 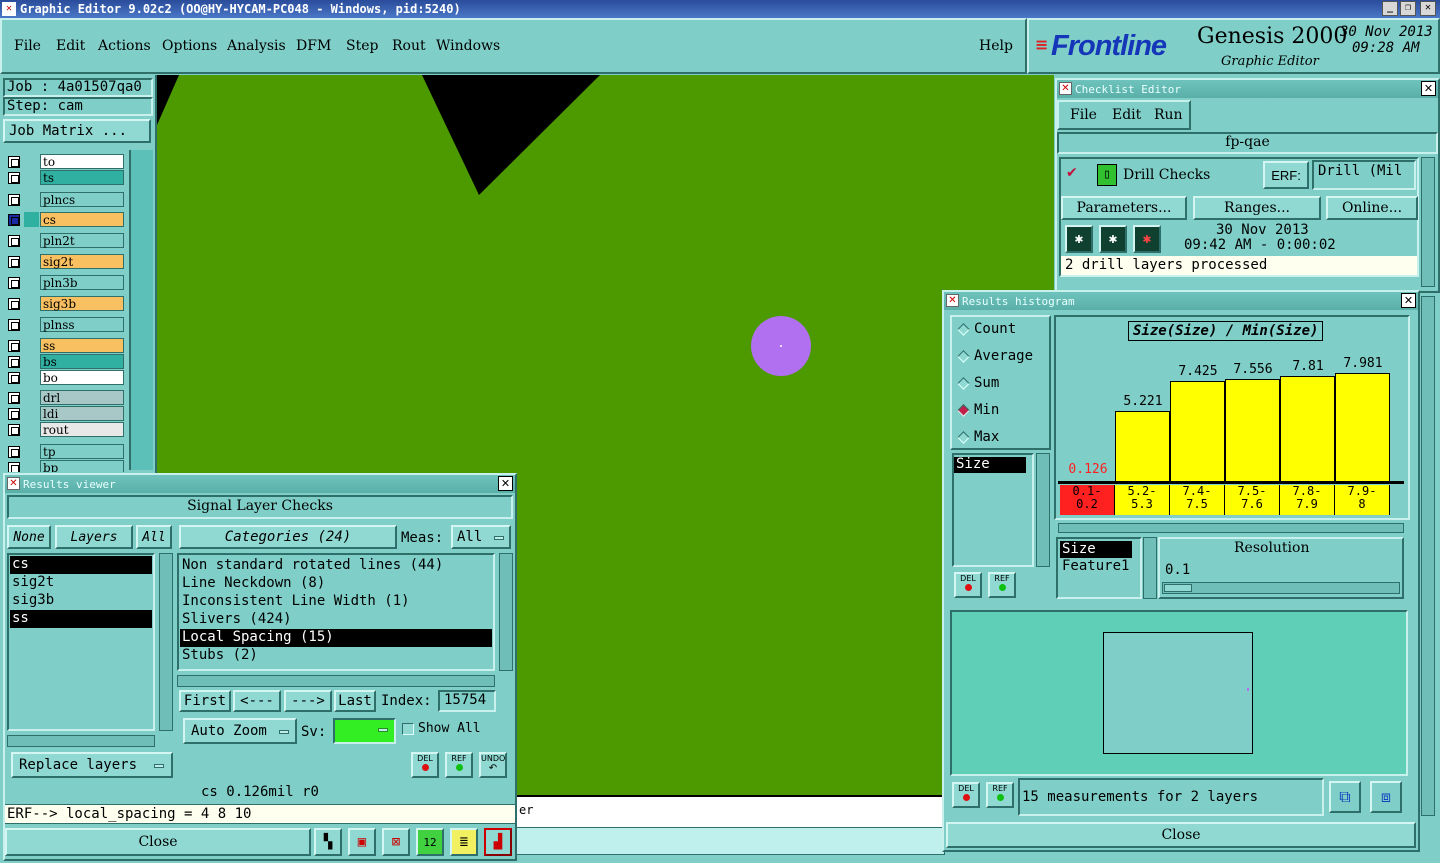 What do you see at coordinates (355, 701) in the screenshot?
I see `last-button: Last` at bounding box center [355, 701].